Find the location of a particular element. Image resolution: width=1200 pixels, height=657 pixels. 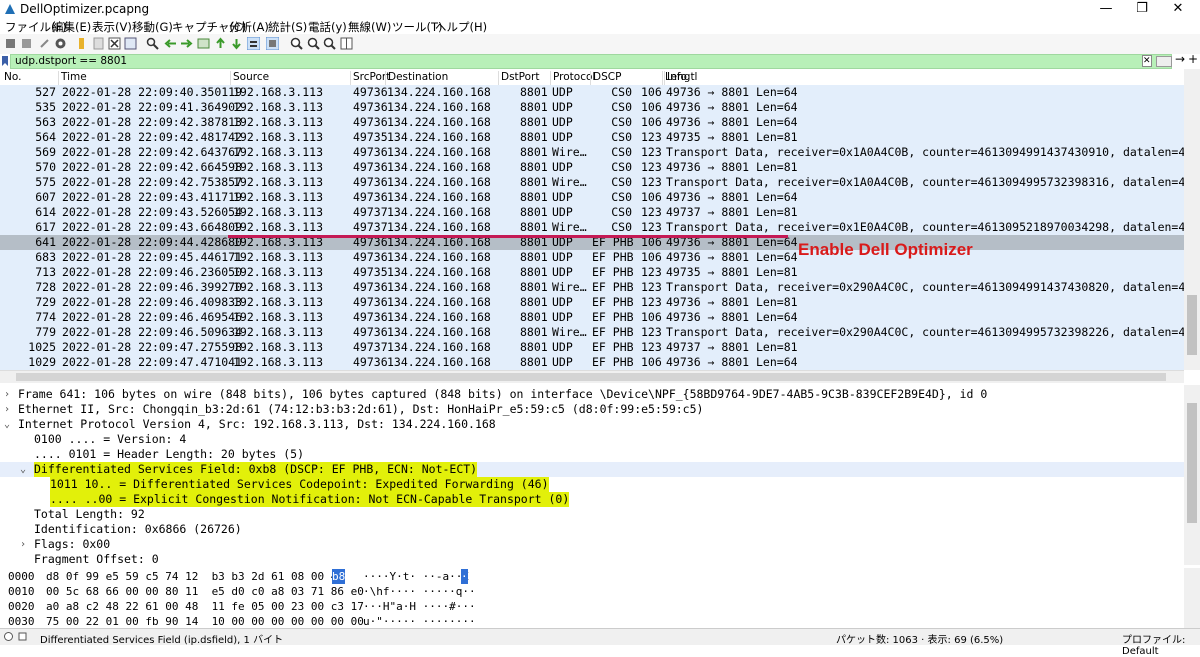

last-packet-icon is located at coordinates (236, 43).